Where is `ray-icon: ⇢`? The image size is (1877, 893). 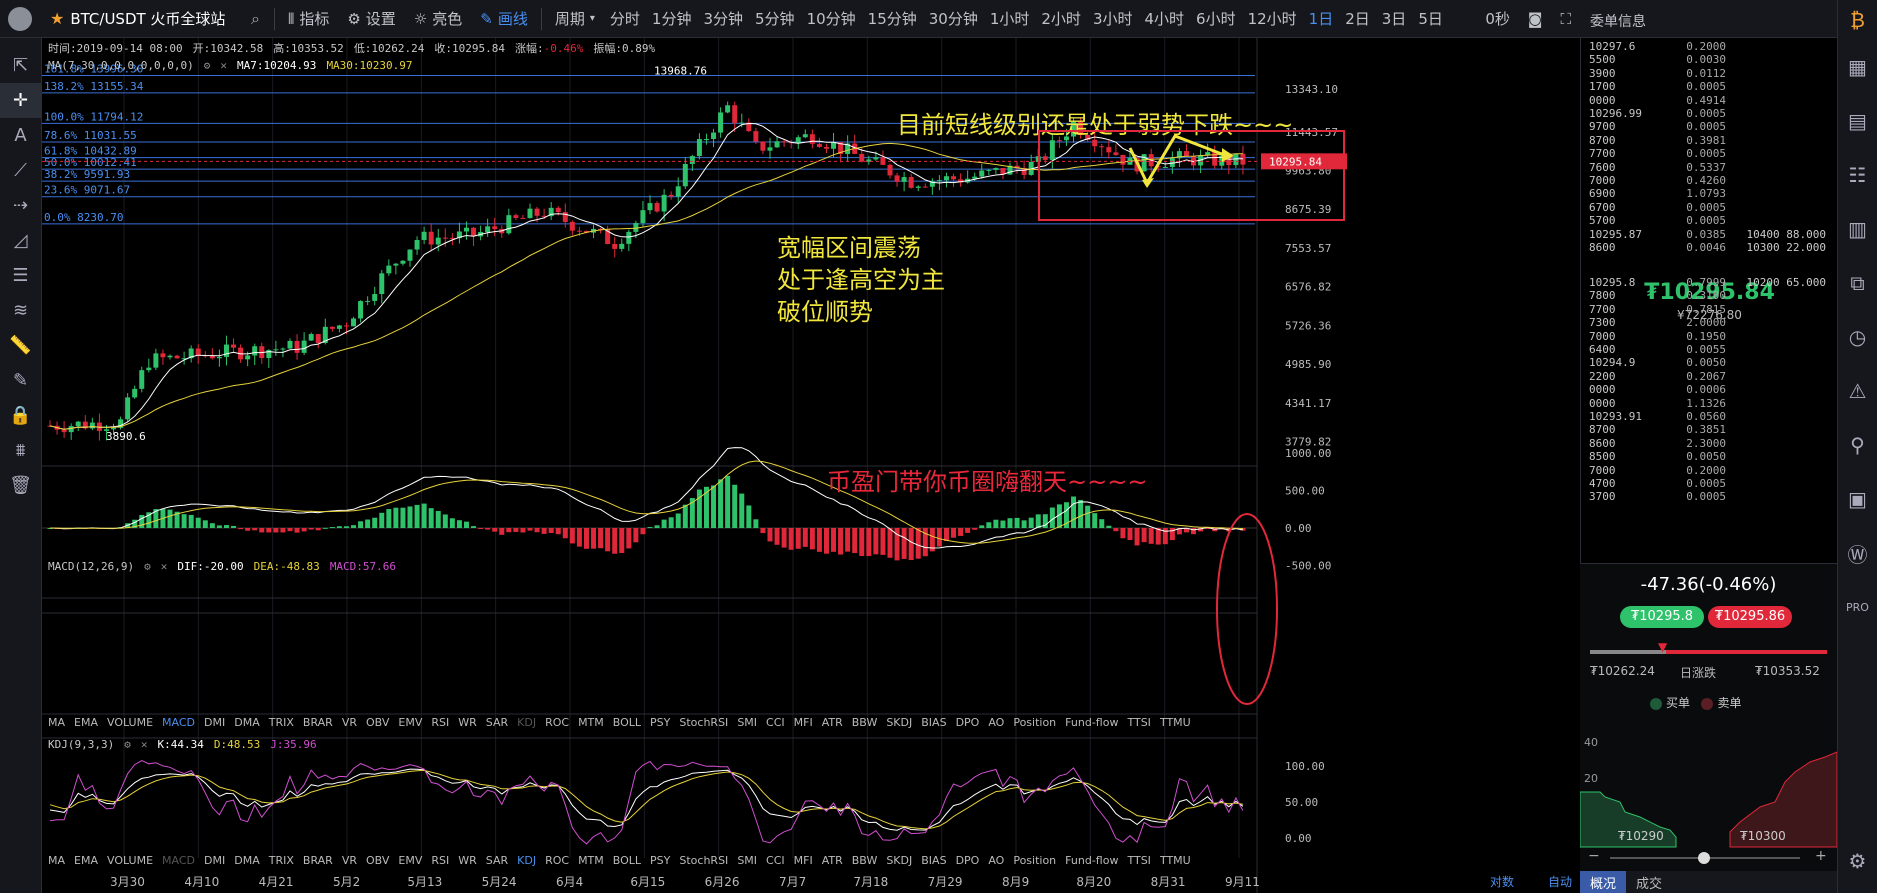 ray-icon: ⇢ is located at coordinates (20, 205).